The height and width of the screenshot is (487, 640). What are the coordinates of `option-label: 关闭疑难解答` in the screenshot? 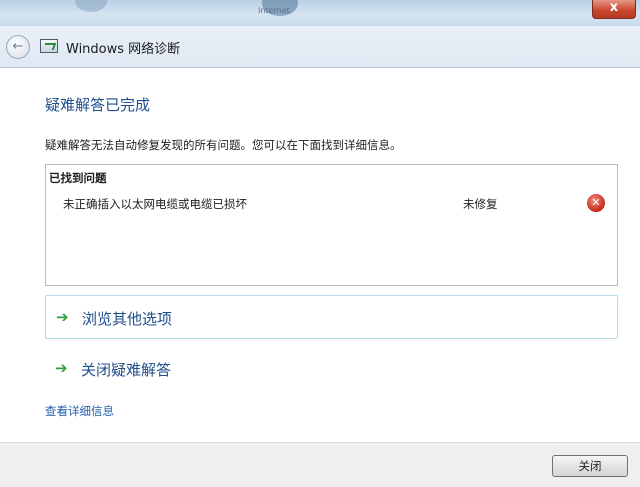 It's located at (126, 370).